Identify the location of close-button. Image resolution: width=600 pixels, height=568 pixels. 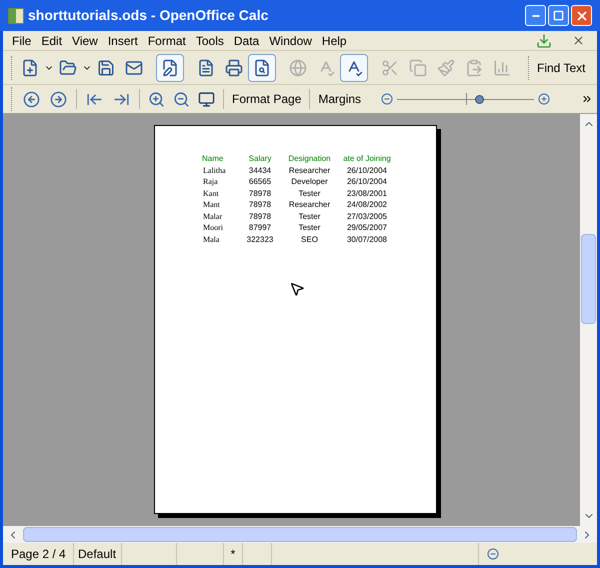
(581, 15).